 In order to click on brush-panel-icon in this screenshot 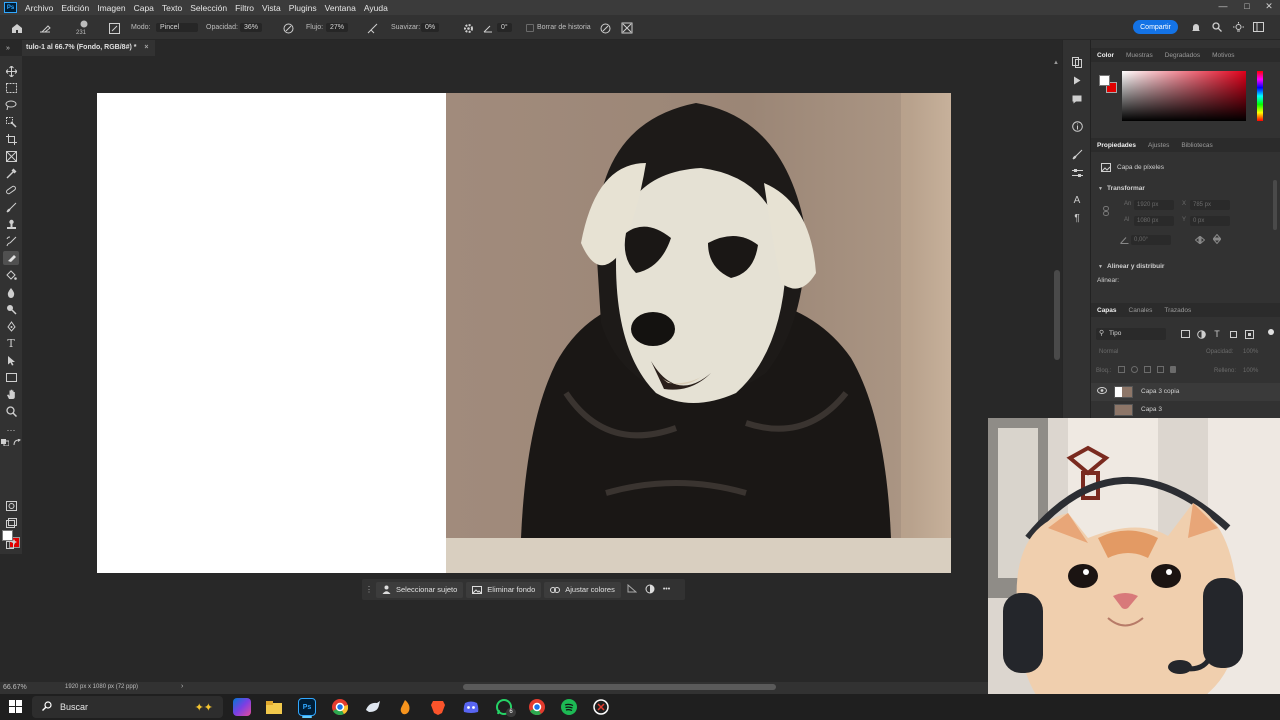, I will do `click(1077, 154)`.